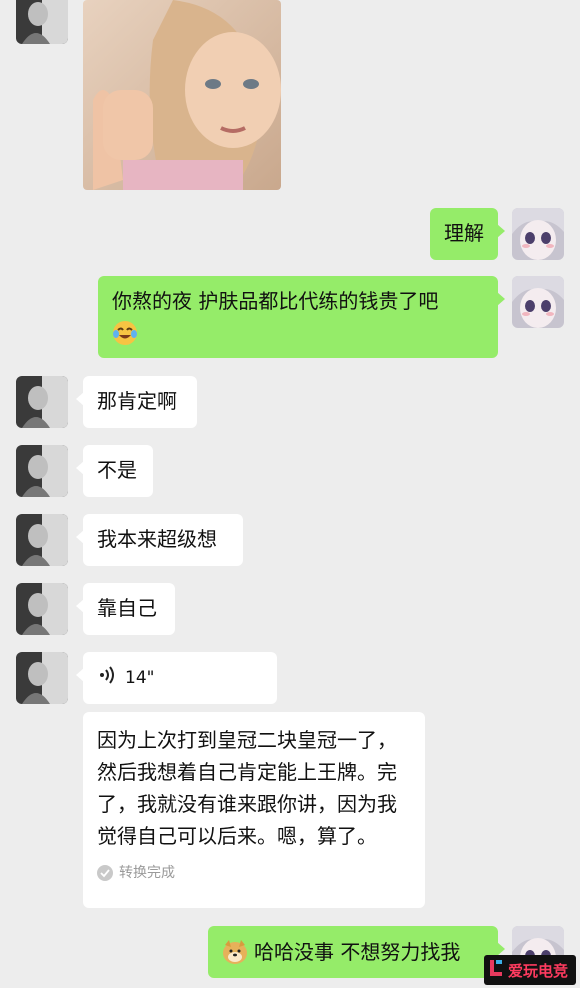 The width and height of the screenshot is (580, 988). What do you see at coordinates (301, 317) in the screenshot?
I see `message-bubble: 你熬的夜 护肤品都比代练的钱贵了吧` at bounding box center [301, 317].